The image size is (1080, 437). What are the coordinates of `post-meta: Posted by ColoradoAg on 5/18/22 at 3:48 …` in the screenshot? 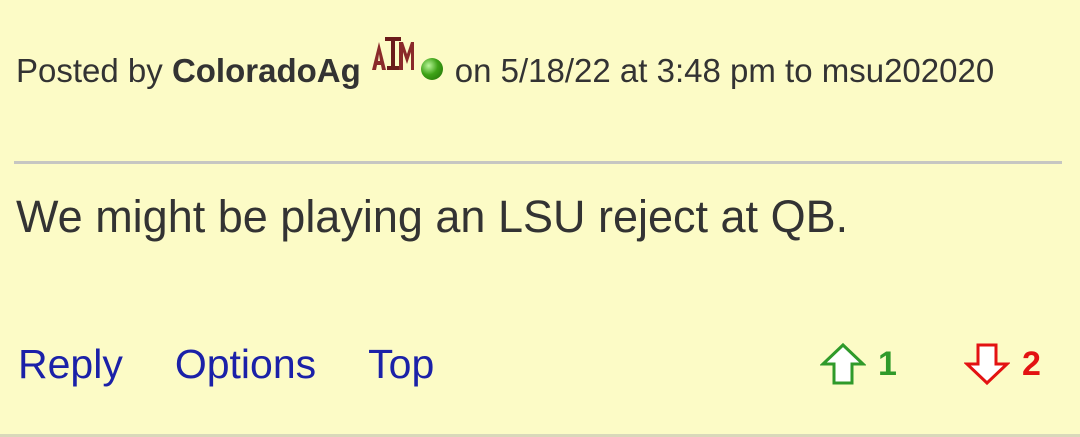 It's located at (541, 67).